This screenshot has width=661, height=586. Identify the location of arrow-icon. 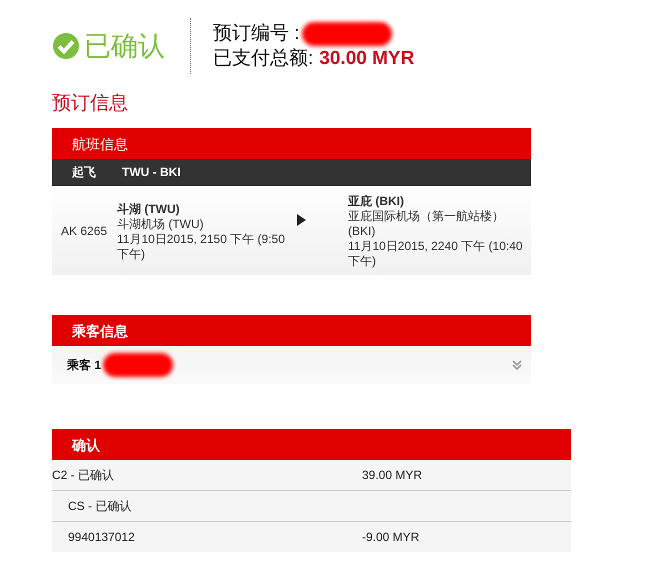
(301, 220).